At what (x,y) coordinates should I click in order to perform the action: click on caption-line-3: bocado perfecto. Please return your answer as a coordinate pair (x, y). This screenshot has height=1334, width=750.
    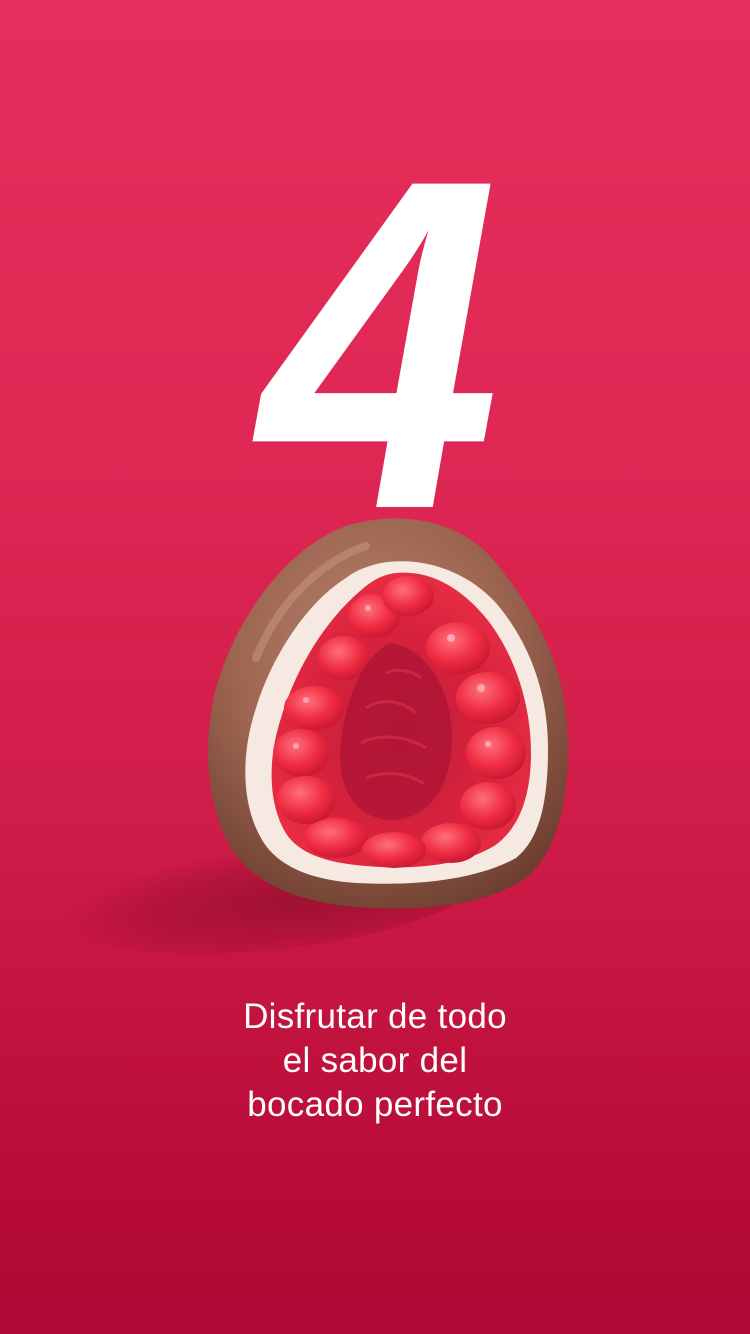
    Looking at the image, I should click on (375, 1104).